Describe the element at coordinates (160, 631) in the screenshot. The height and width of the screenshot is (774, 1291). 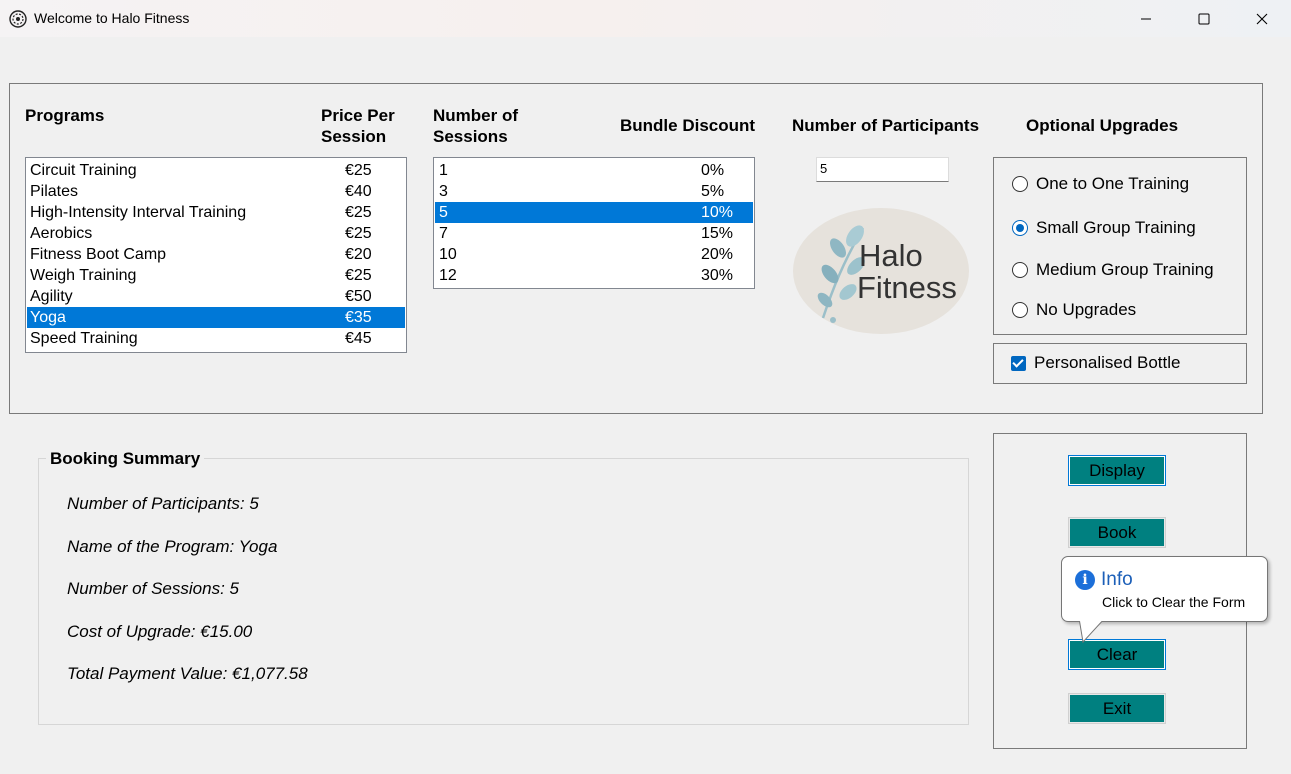
I see `summary-upgrade-cost: Cost of Upgrade: €15.00` at that location.